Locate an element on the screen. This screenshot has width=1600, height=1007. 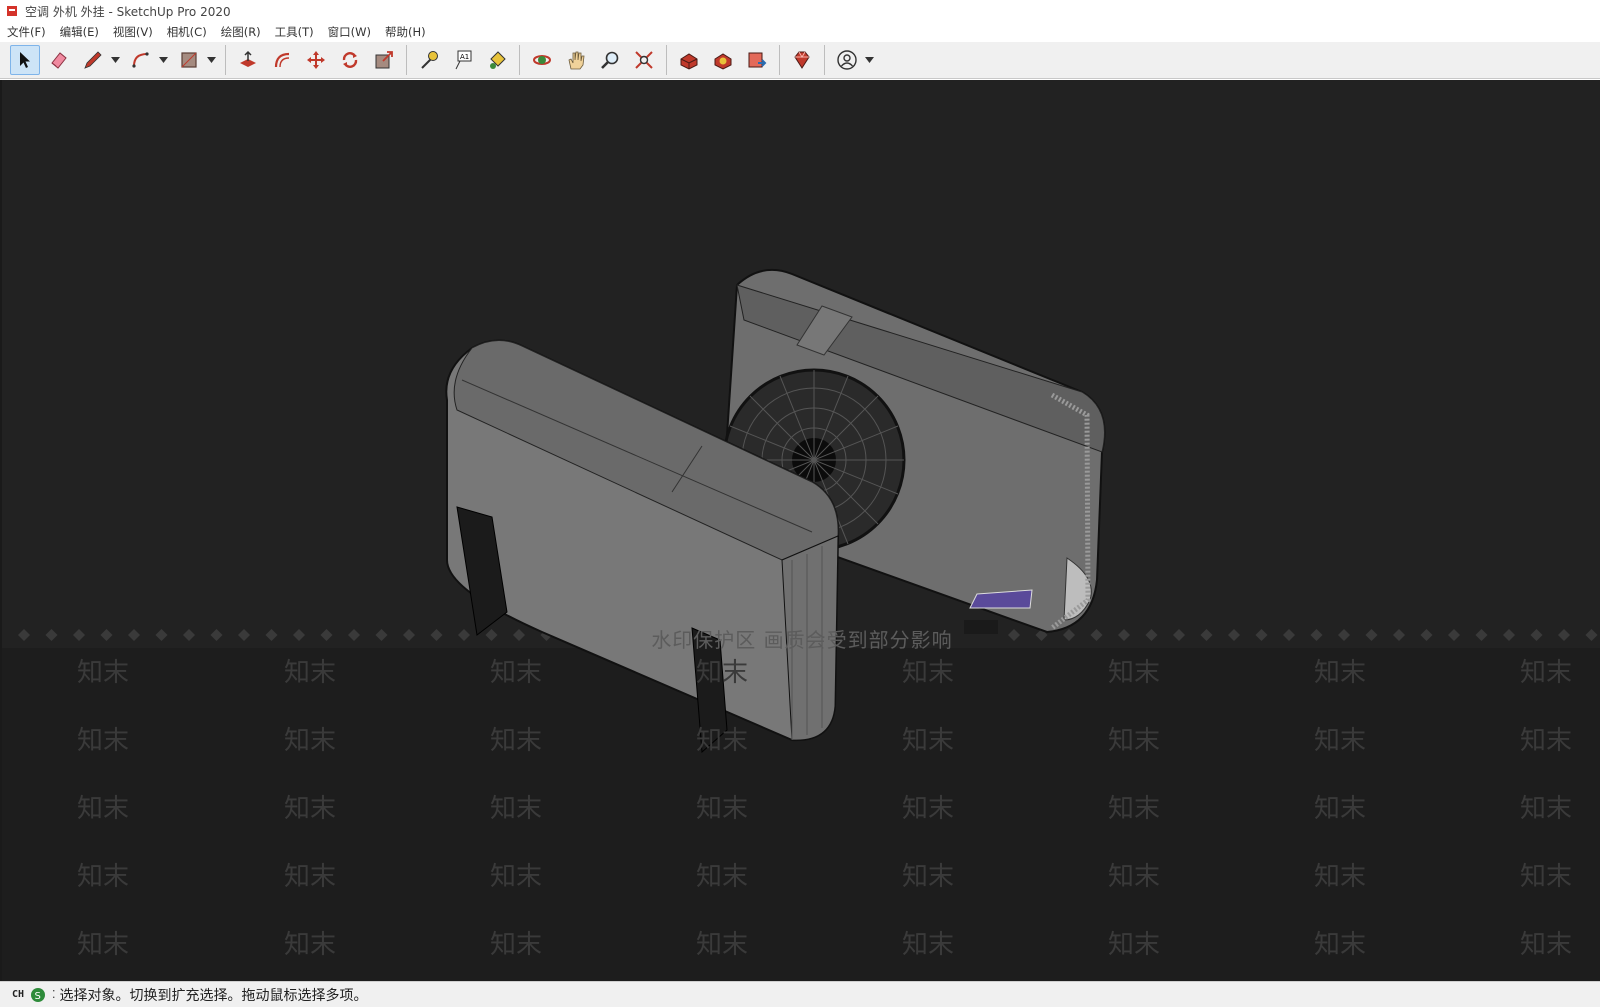
tape-measure-tool-button is located at coordinates (429, 60).